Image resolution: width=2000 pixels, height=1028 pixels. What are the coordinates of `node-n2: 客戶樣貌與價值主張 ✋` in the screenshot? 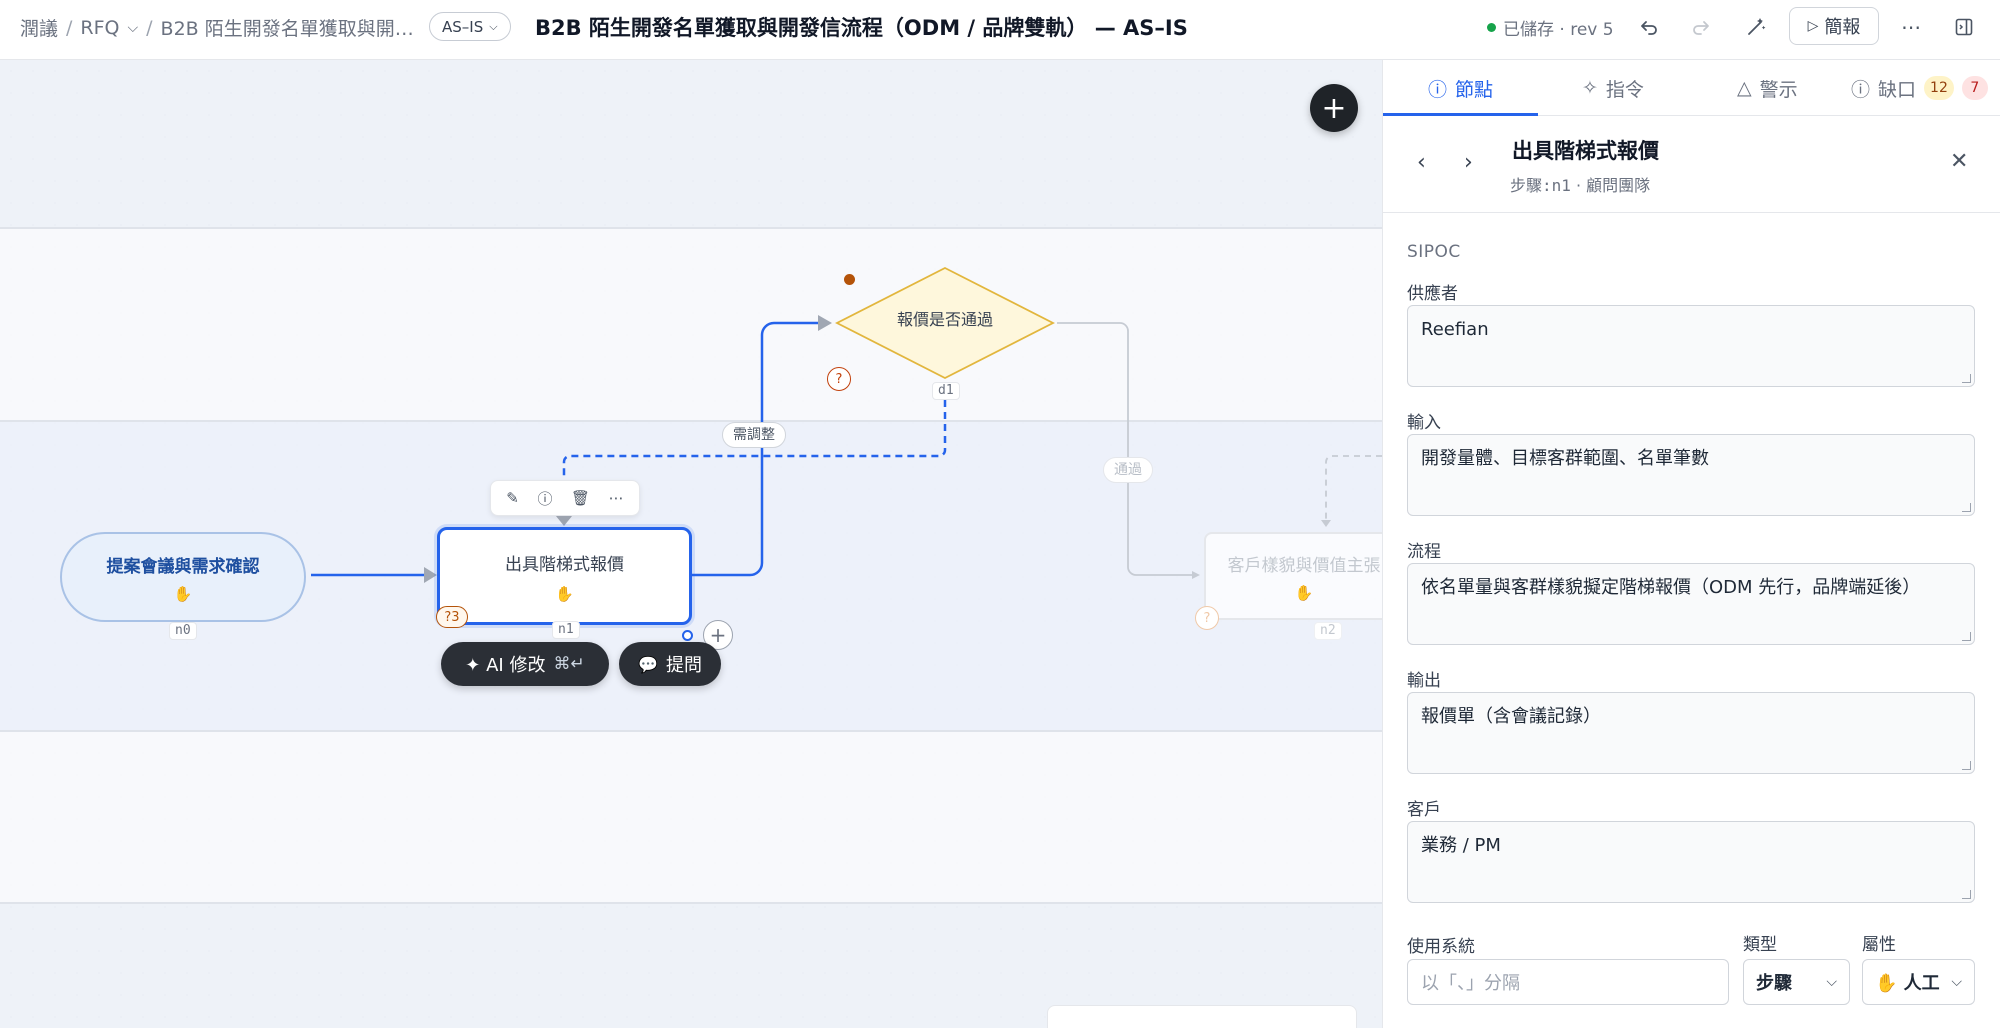 It's located at (1293, 576).